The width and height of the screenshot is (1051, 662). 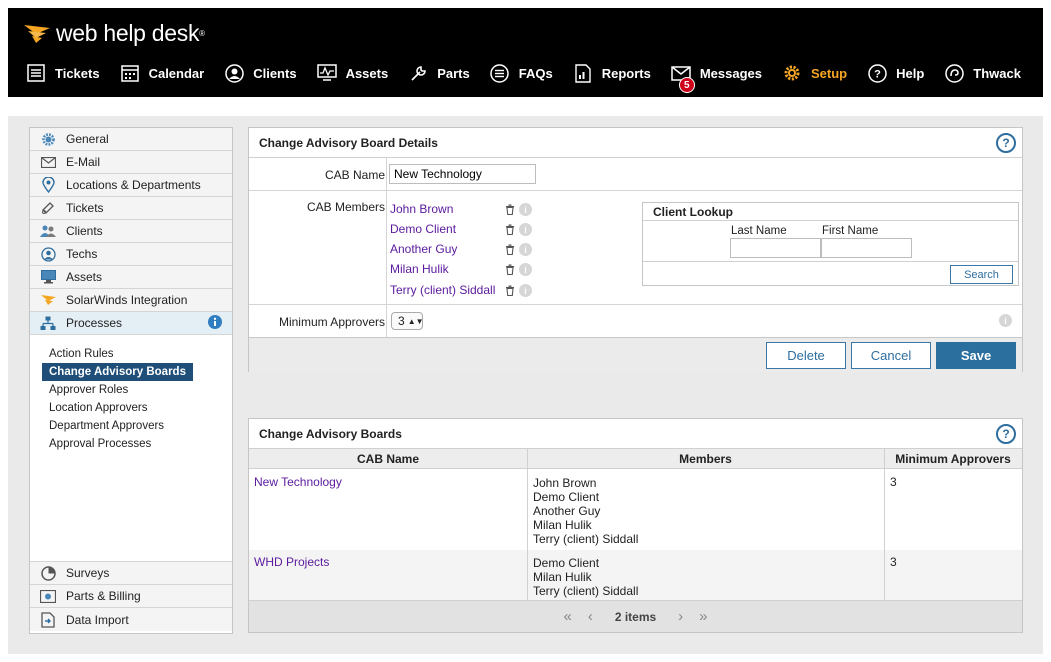 I want to click on sidebar-item-locations: Locations & Departments, so click(x=131, y=185).